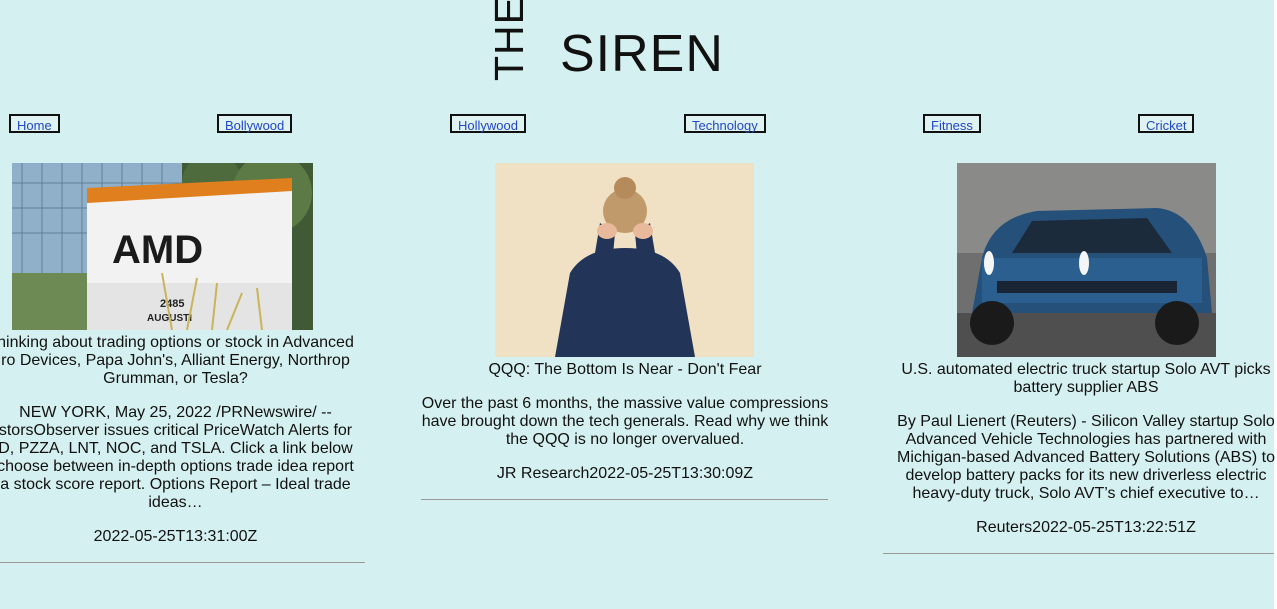 Image resolution: width=1277 pixels, height=609 pixels. What do you see at coordinates (625, 473) in the screenshot?
I see `article-meta: JR Research2022-05-25T13:30:09Z` at bounding box center [625, 473].